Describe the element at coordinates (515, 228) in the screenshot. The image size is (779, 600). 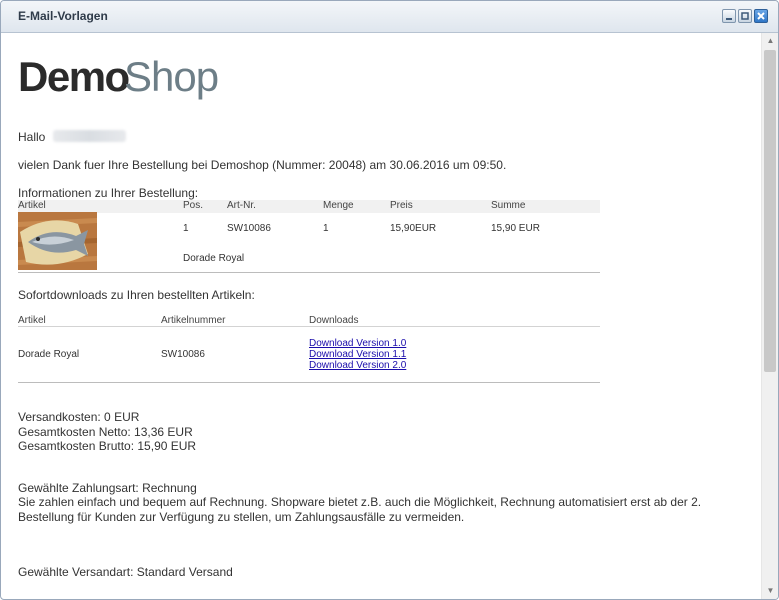
I see `order-sum: 15,90 EUR` at that location.